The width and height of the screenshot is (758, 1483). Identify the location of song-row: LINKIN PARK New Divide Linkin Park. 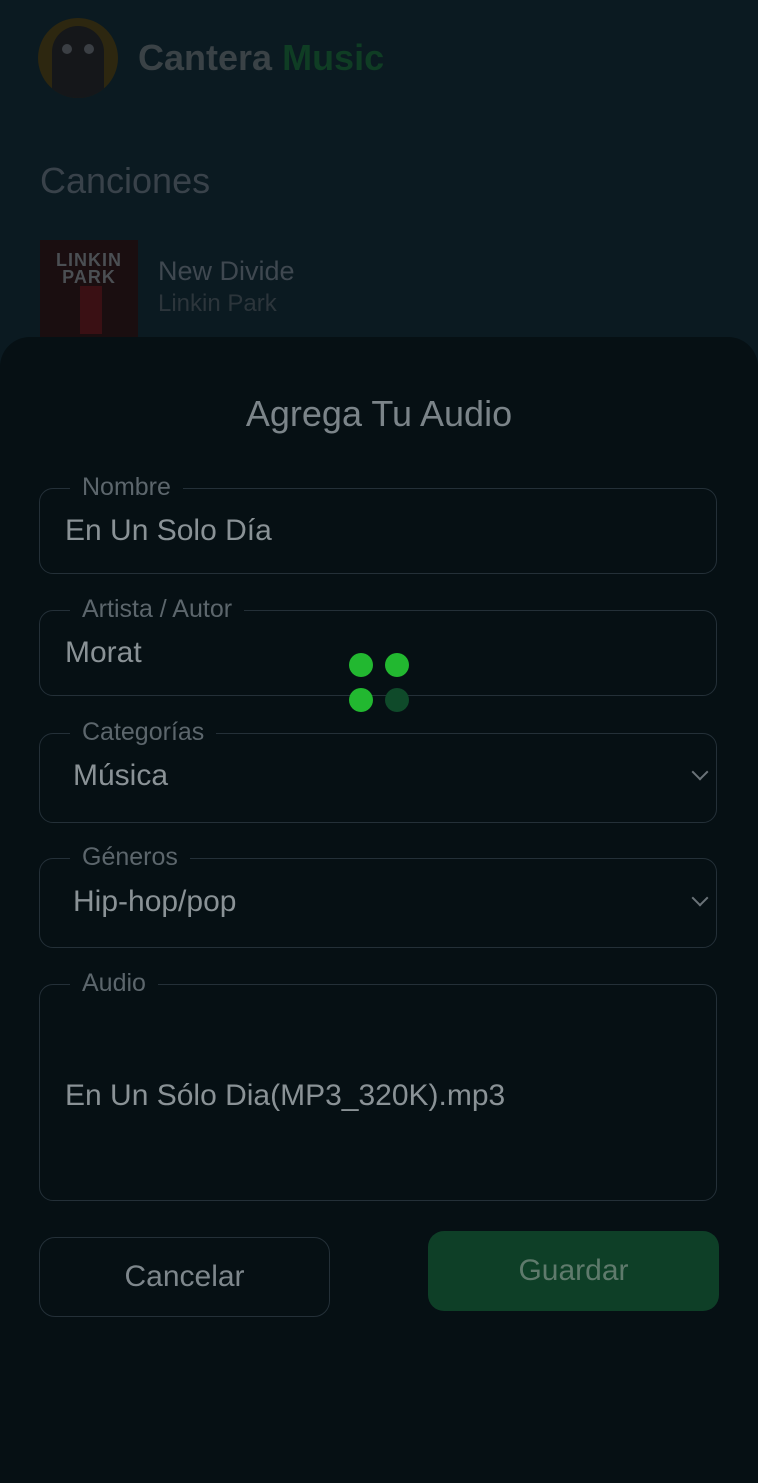
(167, 289).